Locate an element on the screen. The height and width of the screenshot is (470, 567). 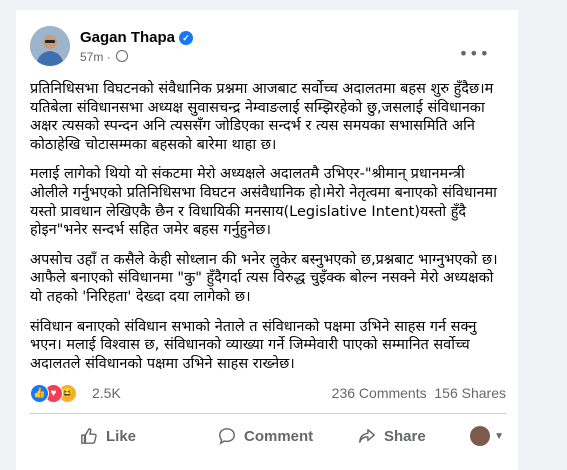
engagement-counts: 236 Comments 156 Shares is located at coordinates (419, 393).